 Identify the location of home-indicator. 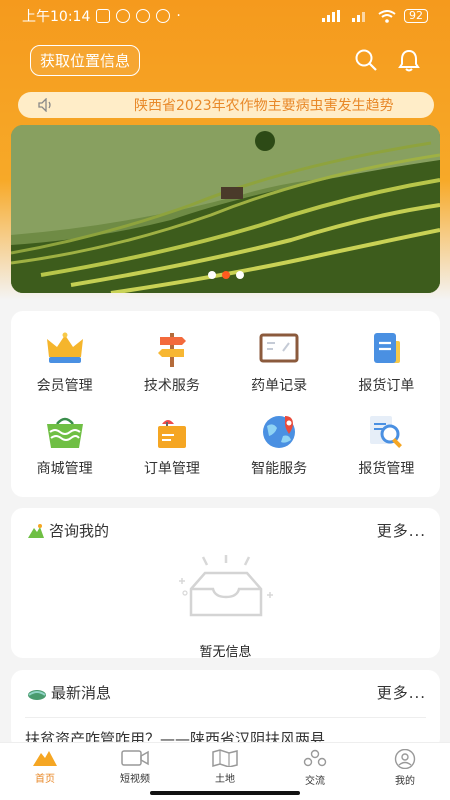
(225, 793).